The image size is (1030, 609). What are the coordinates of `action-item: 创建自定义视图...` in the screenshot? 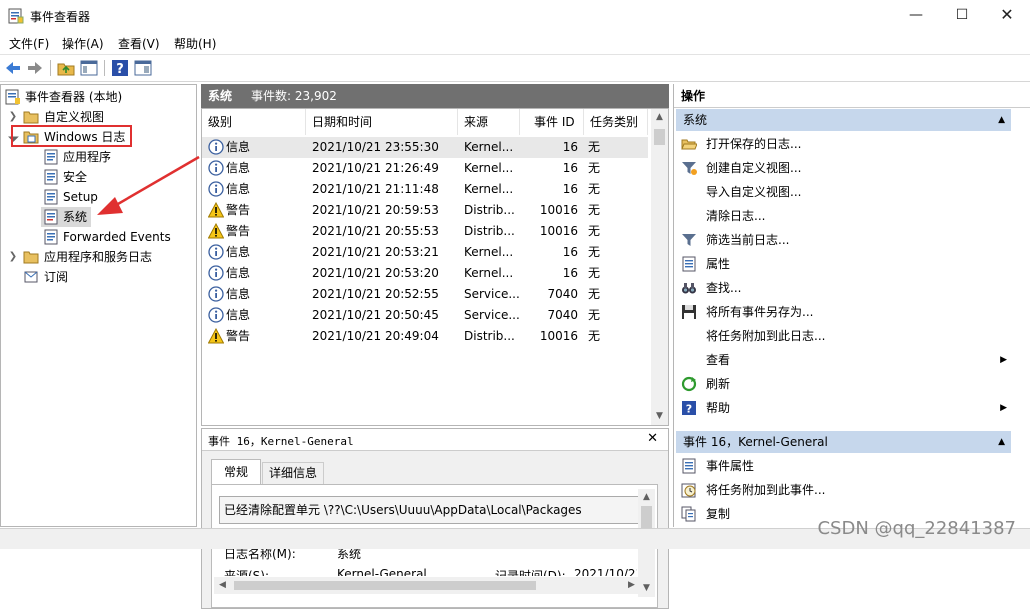 It's located at (843, 168).